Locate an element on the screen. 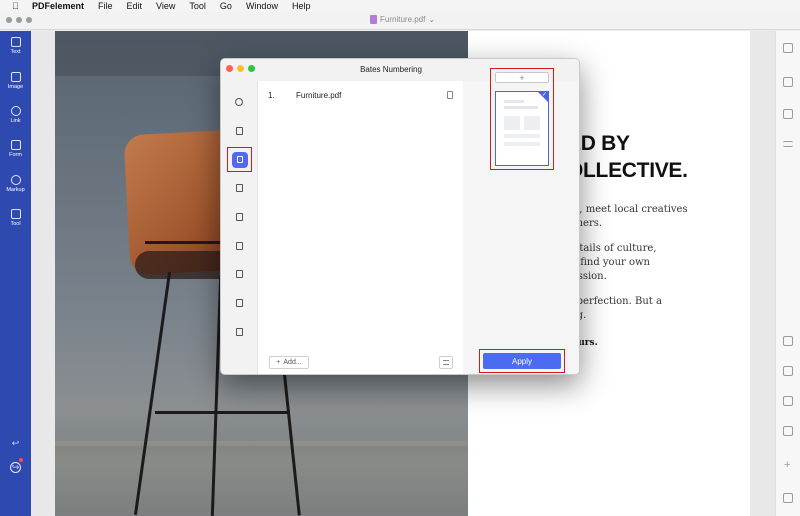 The image size is (800, 516). batch-ocr-button is located at coordinates (239, 131).